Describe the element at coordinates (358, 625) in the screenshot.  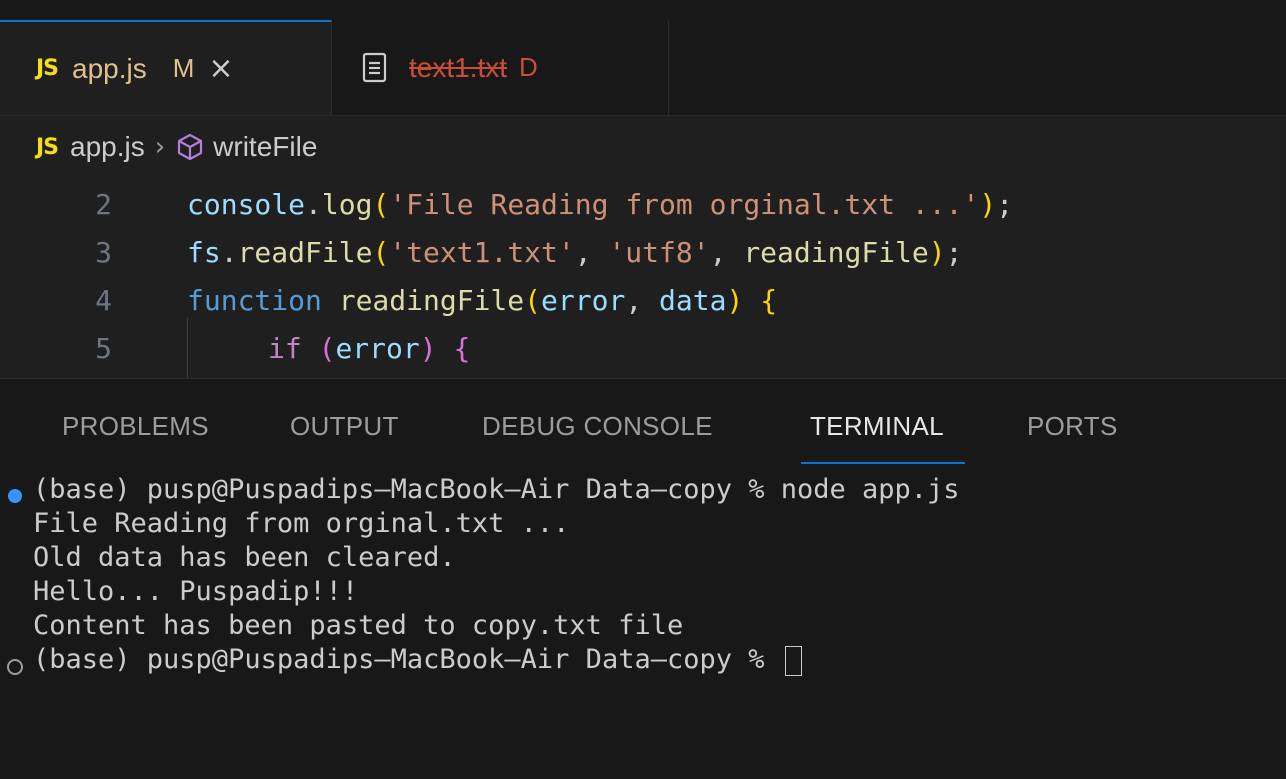
I see `terminal-line: Content has been pasted to copy.txt file` at that location.